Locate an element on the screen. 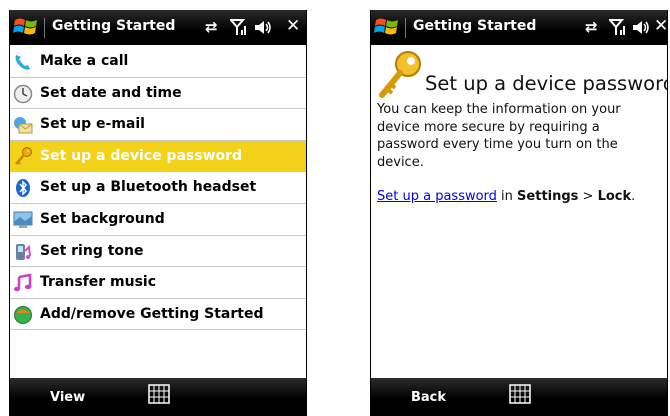 The height and width of the screenshot is (416, 670). menu-item-add-remove-getting-started: Add/remove Getting Started is located at coordinates (158, 315).